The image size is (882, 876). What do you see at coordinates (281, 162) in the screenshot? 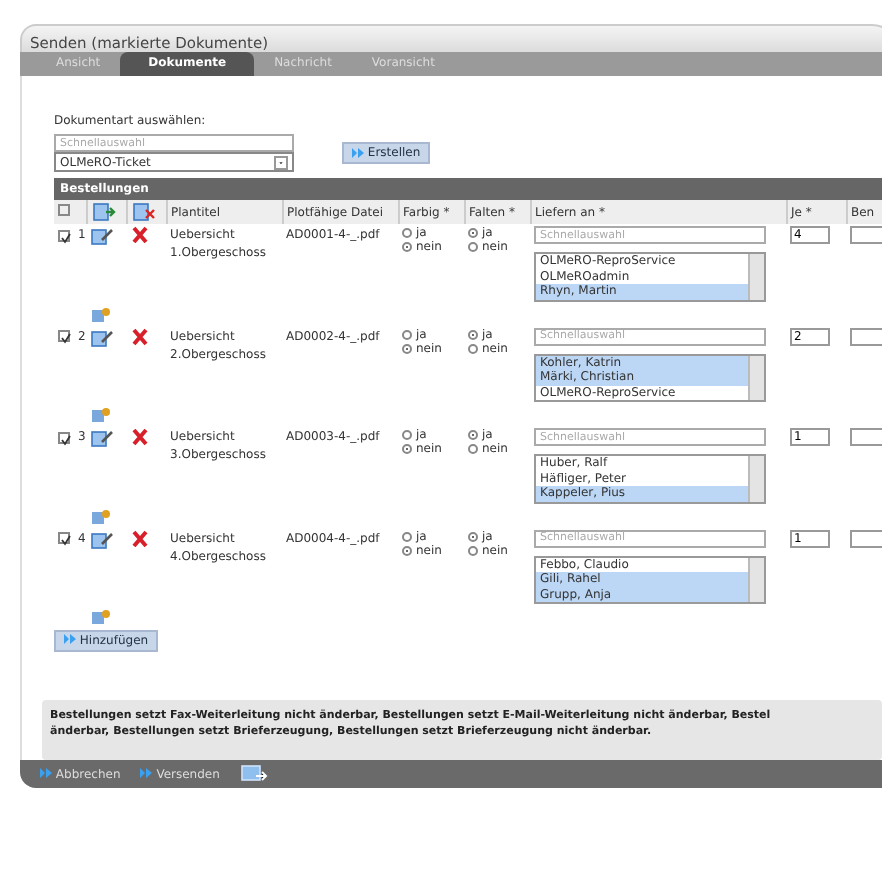
I see `dropdown-arrow-icon` at bounding box center [281, 162].